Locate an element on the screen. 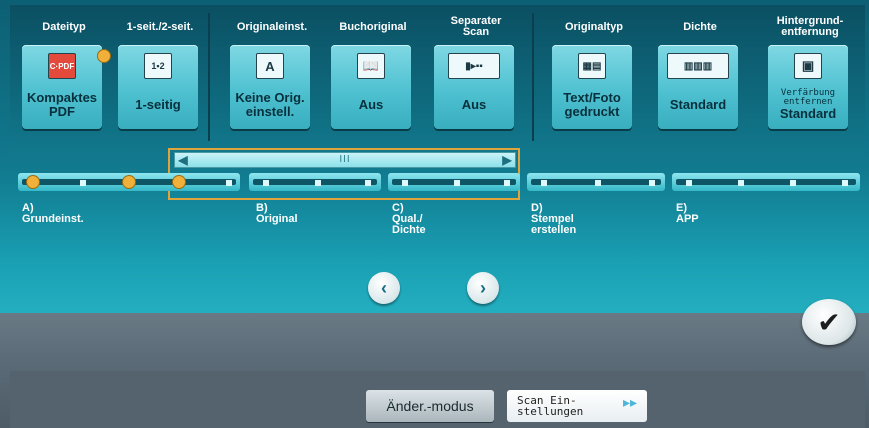  scan-settings-label: Scan Ein- stellungen is located at coordinates (550, 406).